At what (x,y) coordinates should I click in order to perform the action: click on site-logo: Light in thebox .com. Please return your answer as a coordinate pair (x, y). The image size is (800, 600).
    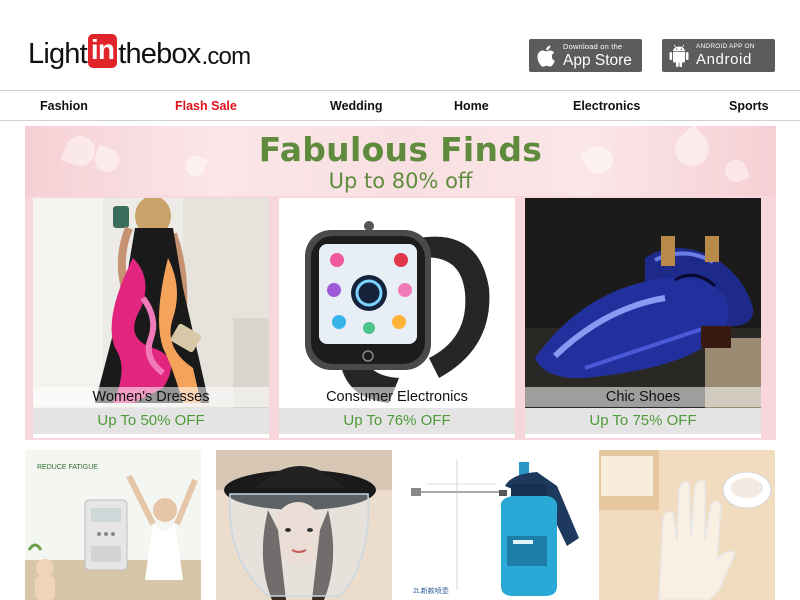
    Looking at the image, I should click on (139, 51).